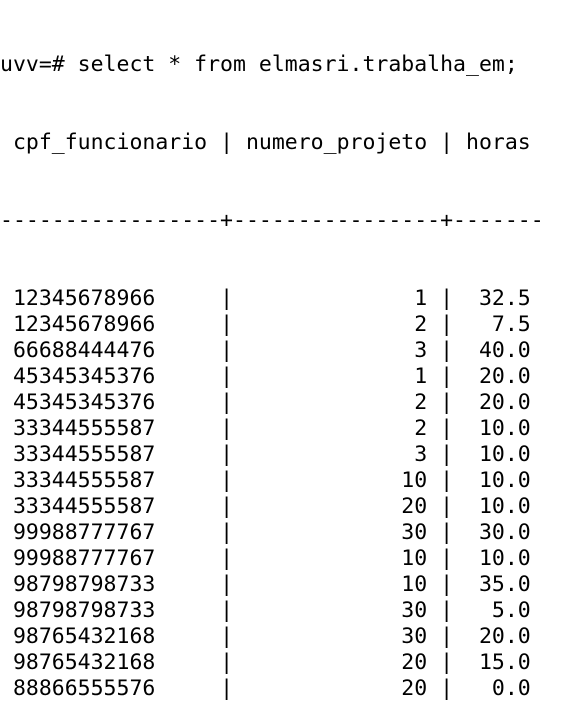 The height and width of the screenshot is (728, 579). Describe the element at coordinates (498, 610) in the screenshot. I see `table-cell-horas: 5.0` at that location.